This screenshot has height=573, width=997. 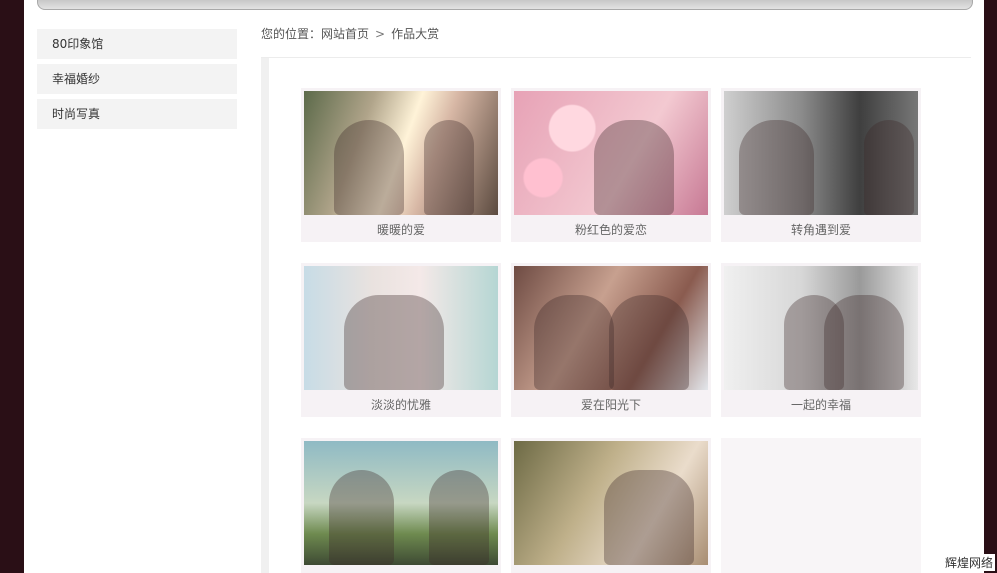 What do you see at coordinates (291, 34) in the screenshot?
I see `breadcrumb-prefix: 您的位置：` at bounding box center [291, 34].